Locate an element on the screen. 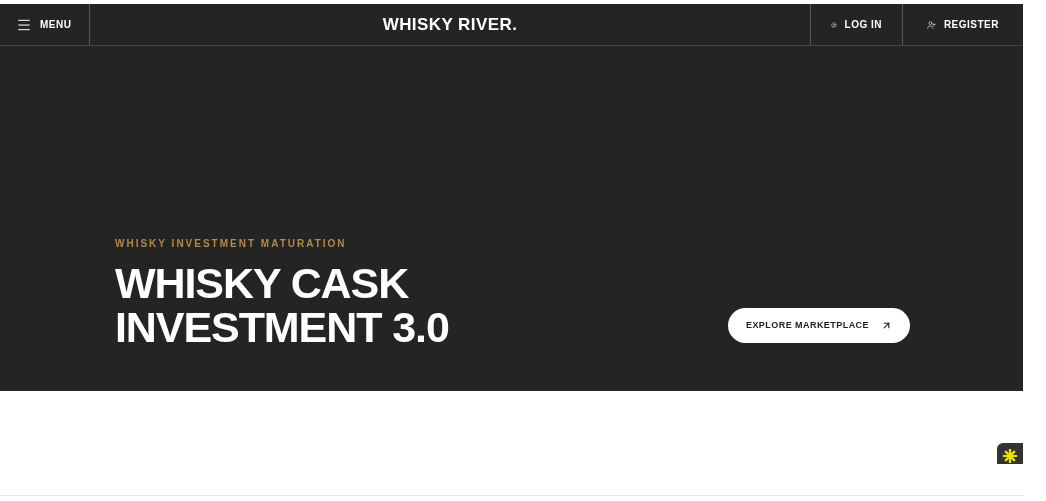  eyebrow-text: WHISKY INVESTMENT MATURATION is located at coordinates (231, 244).